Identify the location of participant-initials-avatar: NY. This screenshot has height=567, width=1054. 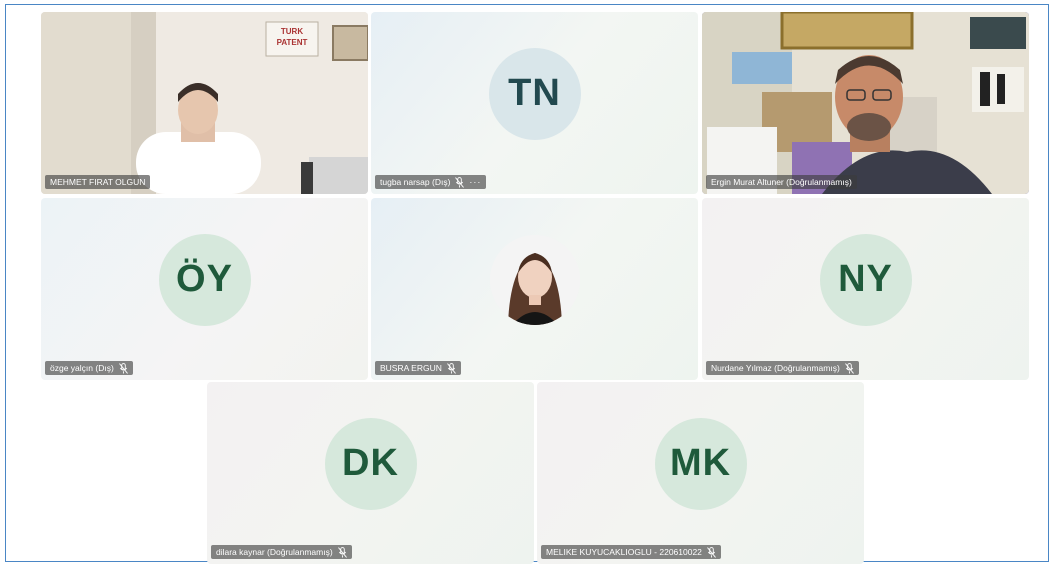
(865, 279).